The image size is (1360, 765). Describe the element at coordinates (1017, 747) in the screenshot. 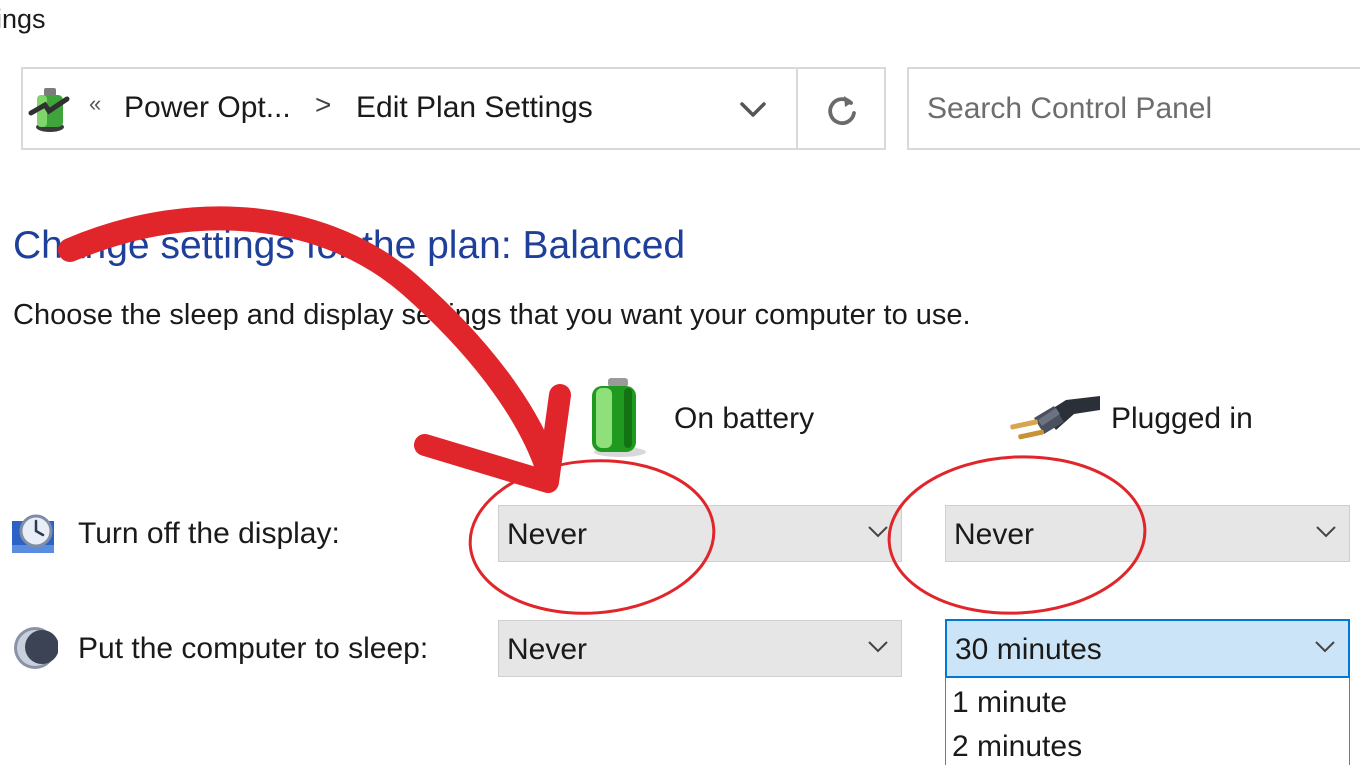

I see `dropdown-option-2-minutes: 2 minutes` at that location.